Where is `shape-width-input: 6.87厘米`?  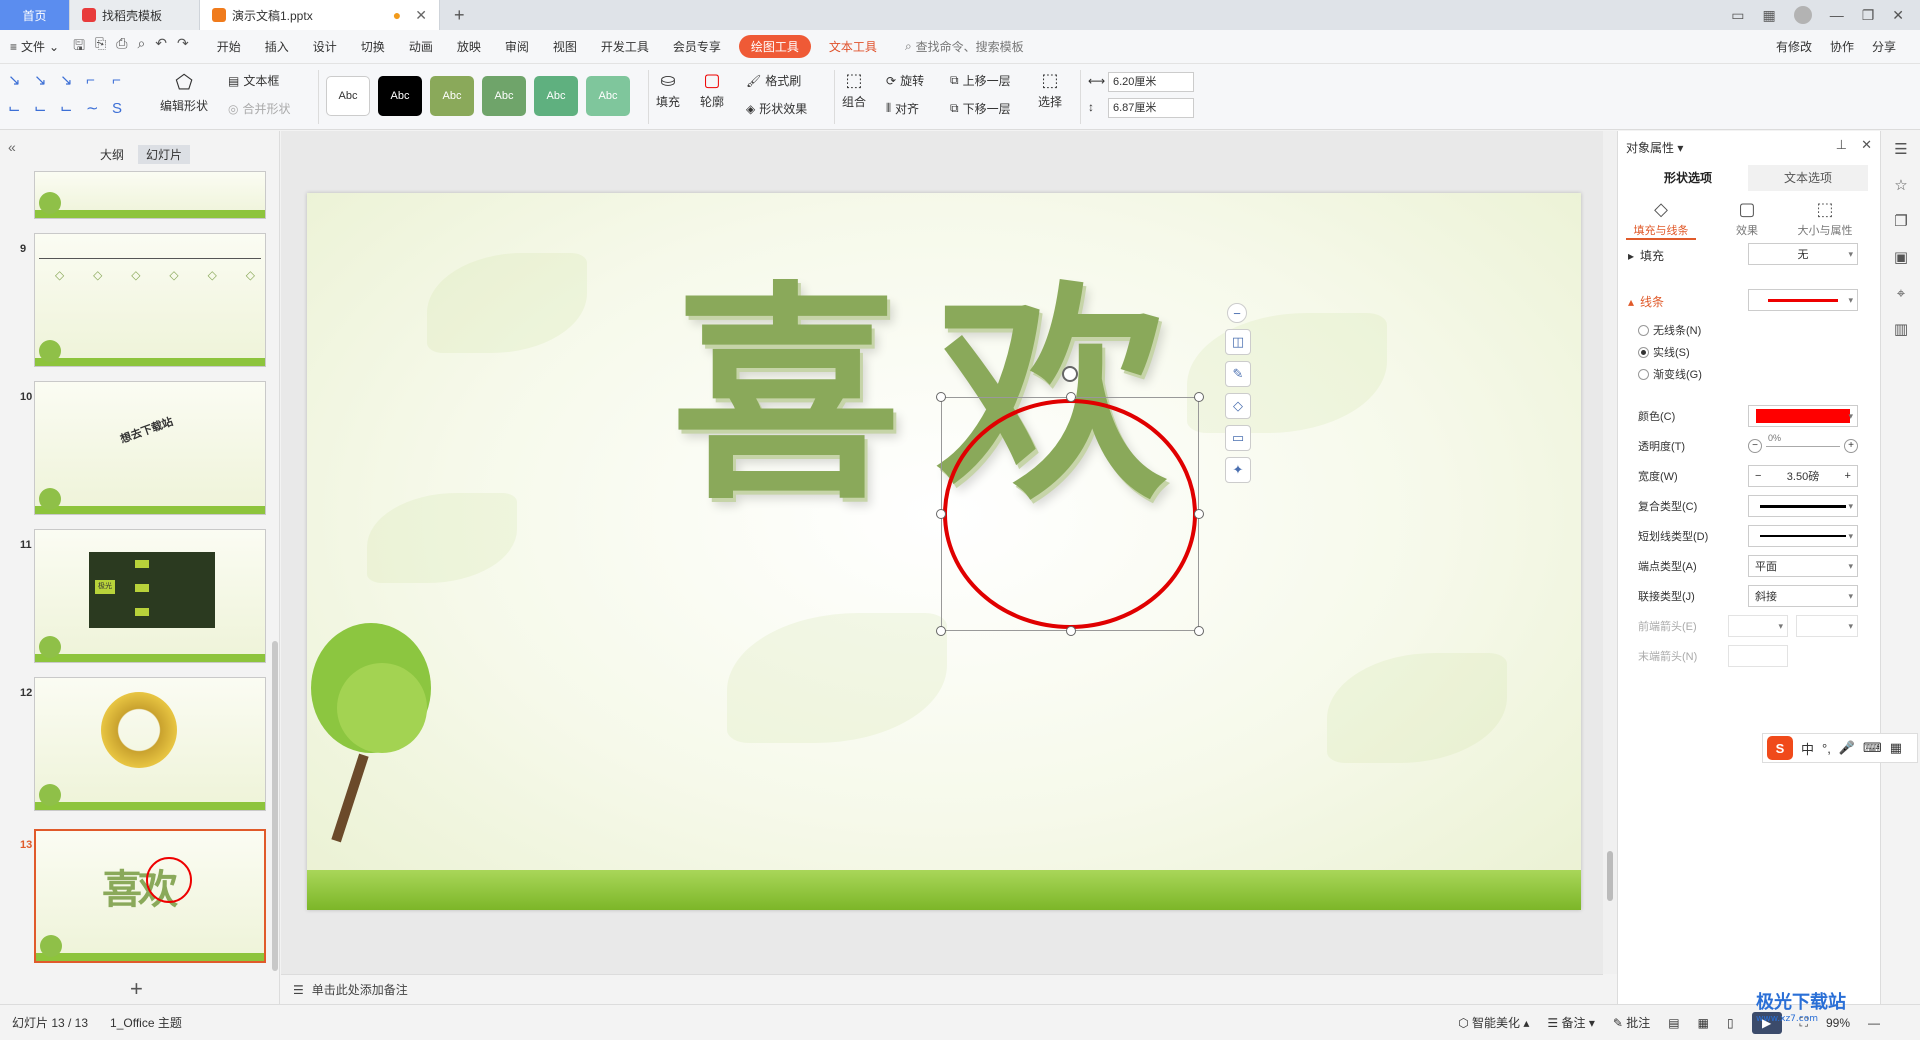
shape-width-input: 6.87厘米 is located at coordinates (1151, 108).